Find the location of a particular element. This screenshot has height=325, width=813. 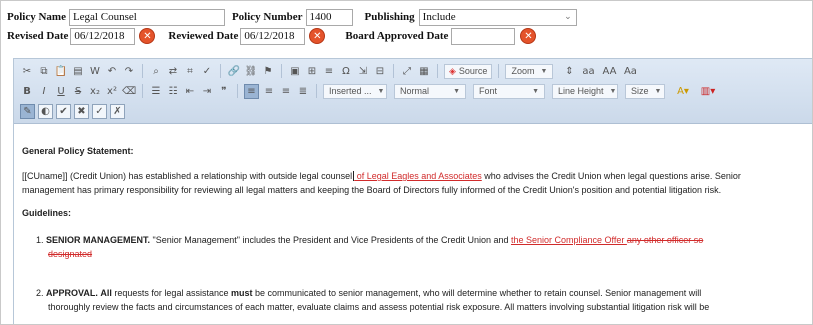

horizontal-line-icon: ≡ is located at coordinates (329, 71).